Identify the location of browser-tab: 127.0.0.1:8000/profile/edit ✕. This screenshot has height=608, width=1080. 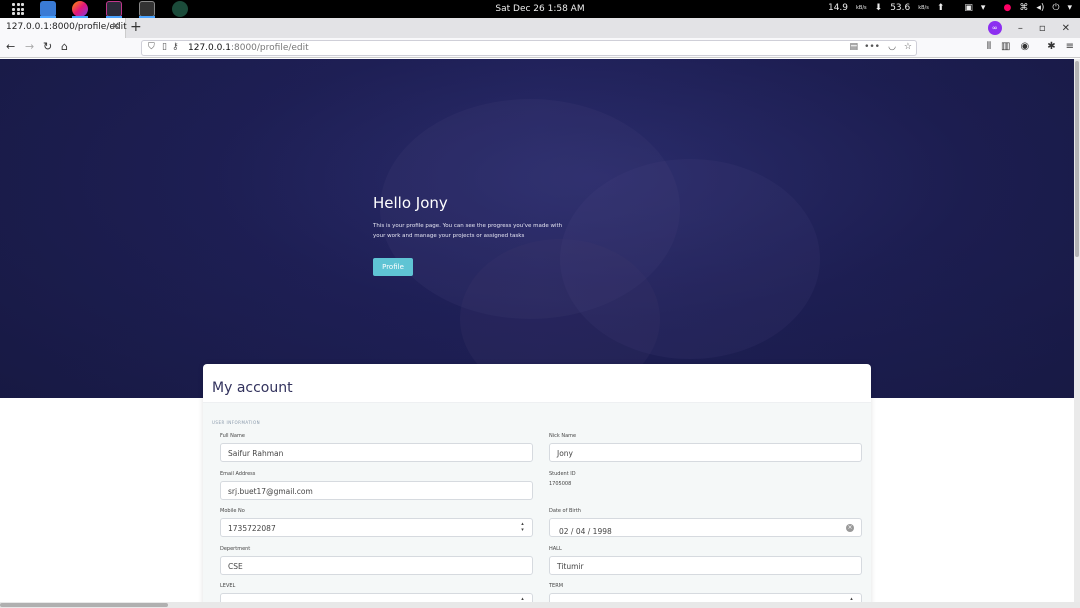
(63, 28).